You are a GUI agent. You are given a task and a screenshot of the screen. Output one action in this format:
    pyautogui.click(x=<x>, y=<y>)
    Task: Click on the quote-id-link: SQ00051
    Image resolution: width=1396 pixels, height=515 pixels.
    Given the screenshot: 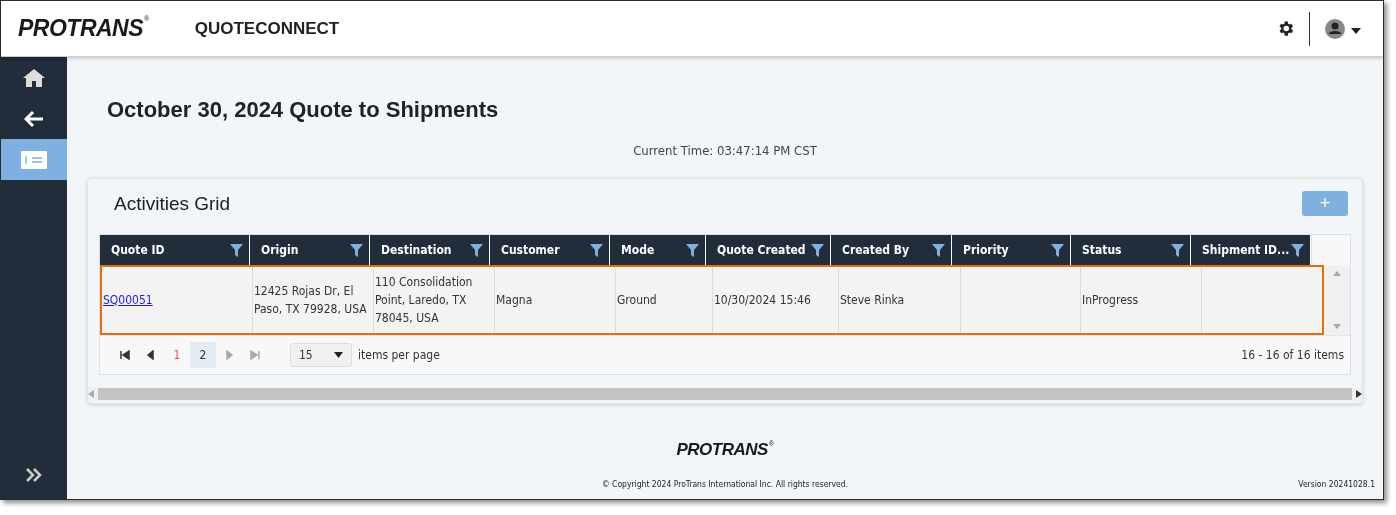 What is the action you would take?
    pyautogui.click(x=128, y=300)
    